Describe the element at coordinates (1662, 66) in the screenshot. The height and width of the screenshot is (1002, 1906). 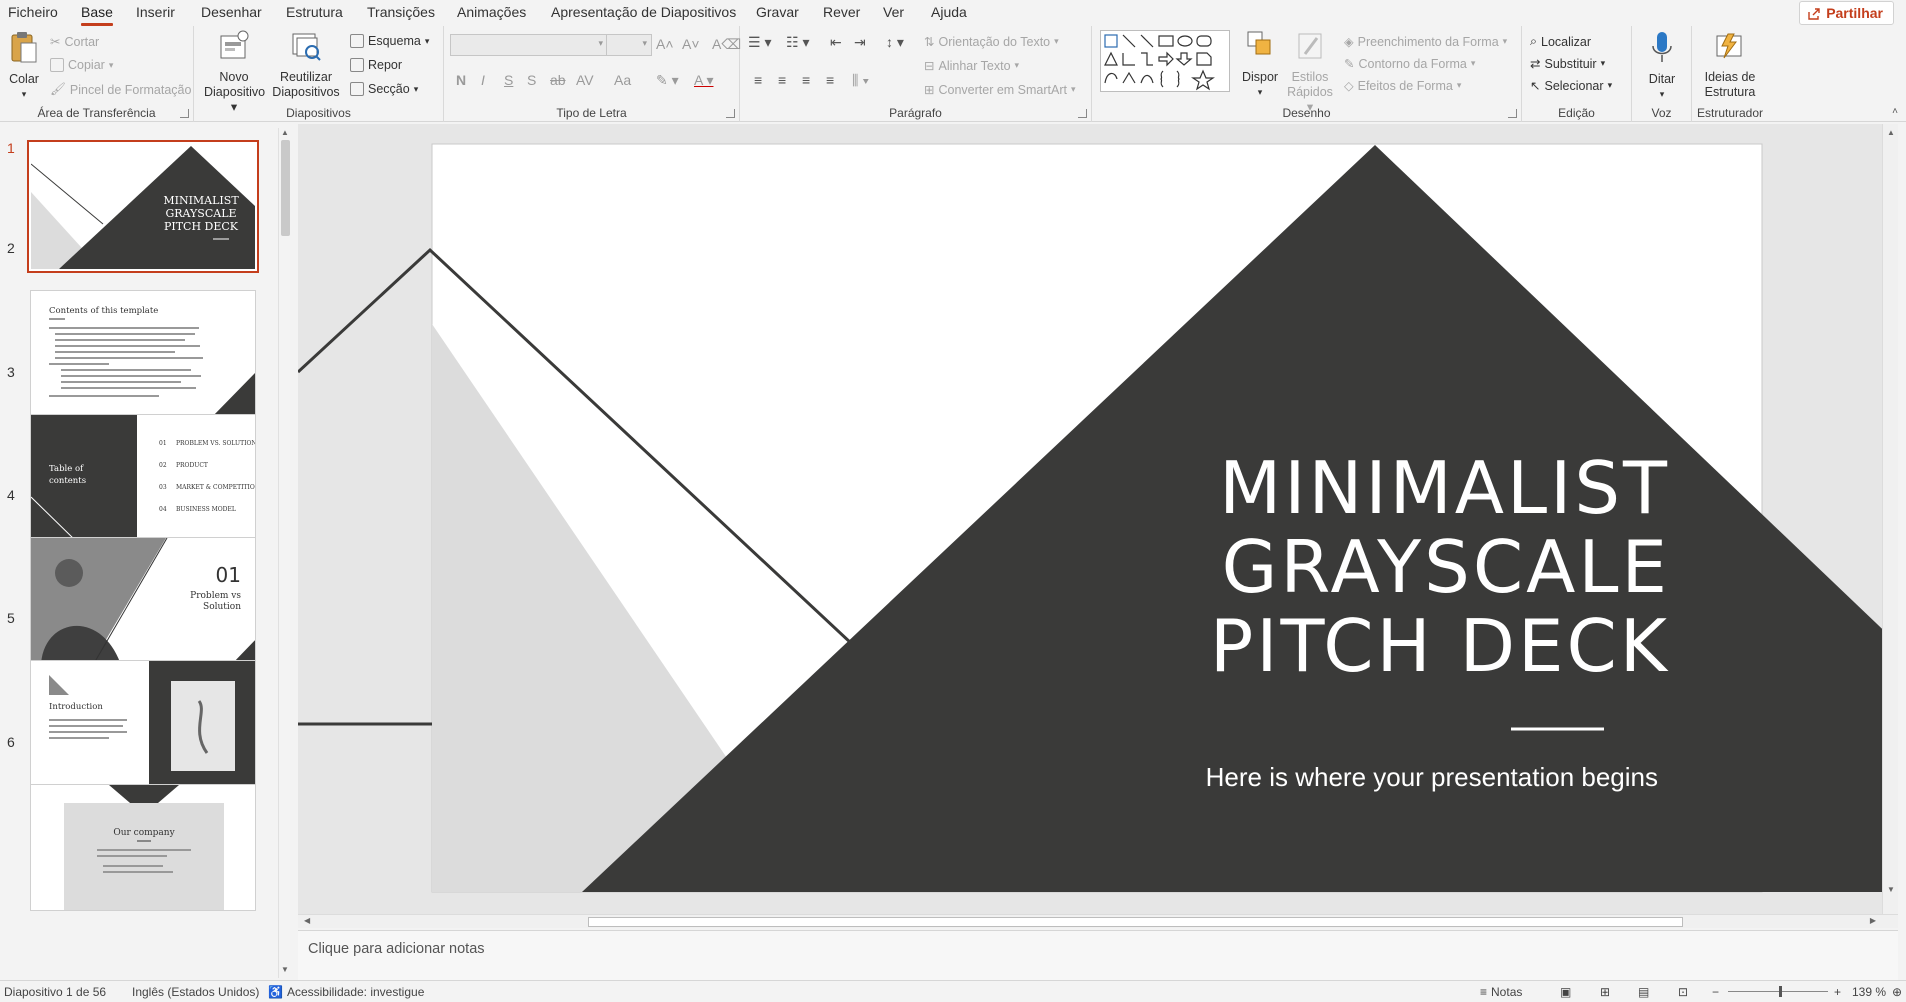
I see `dictate-button: Ditar ▾` at that location.